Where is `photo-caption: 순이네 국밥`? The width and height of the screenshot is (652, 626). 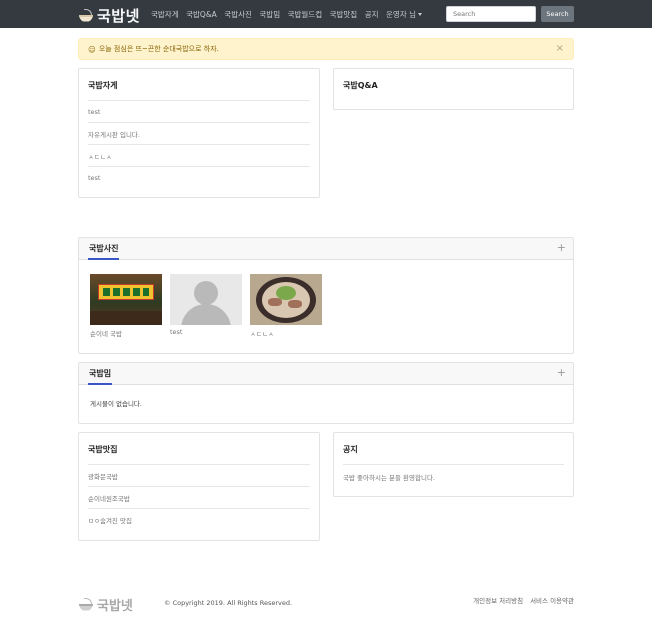 photo-caption: 순이네 국밥 is located at coordinates (126, 333).